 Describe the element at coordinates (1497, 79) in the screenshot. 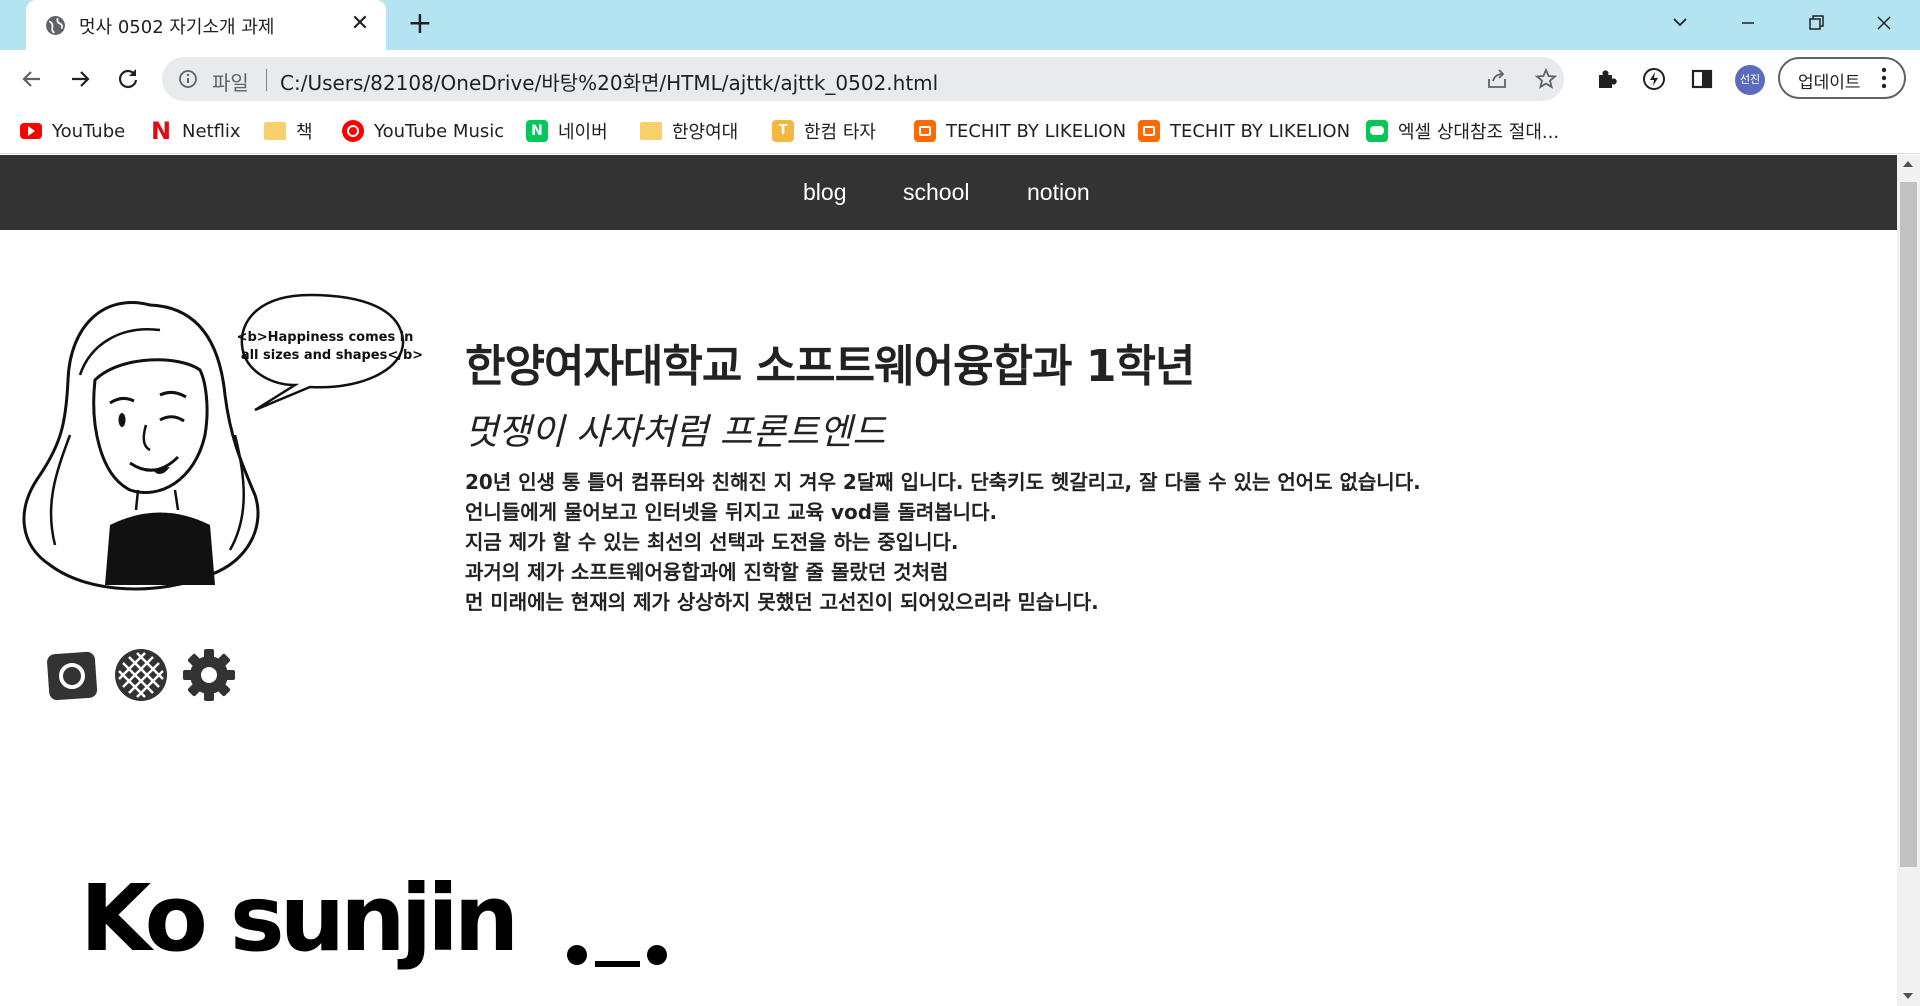

I see `share-icon` at that location.